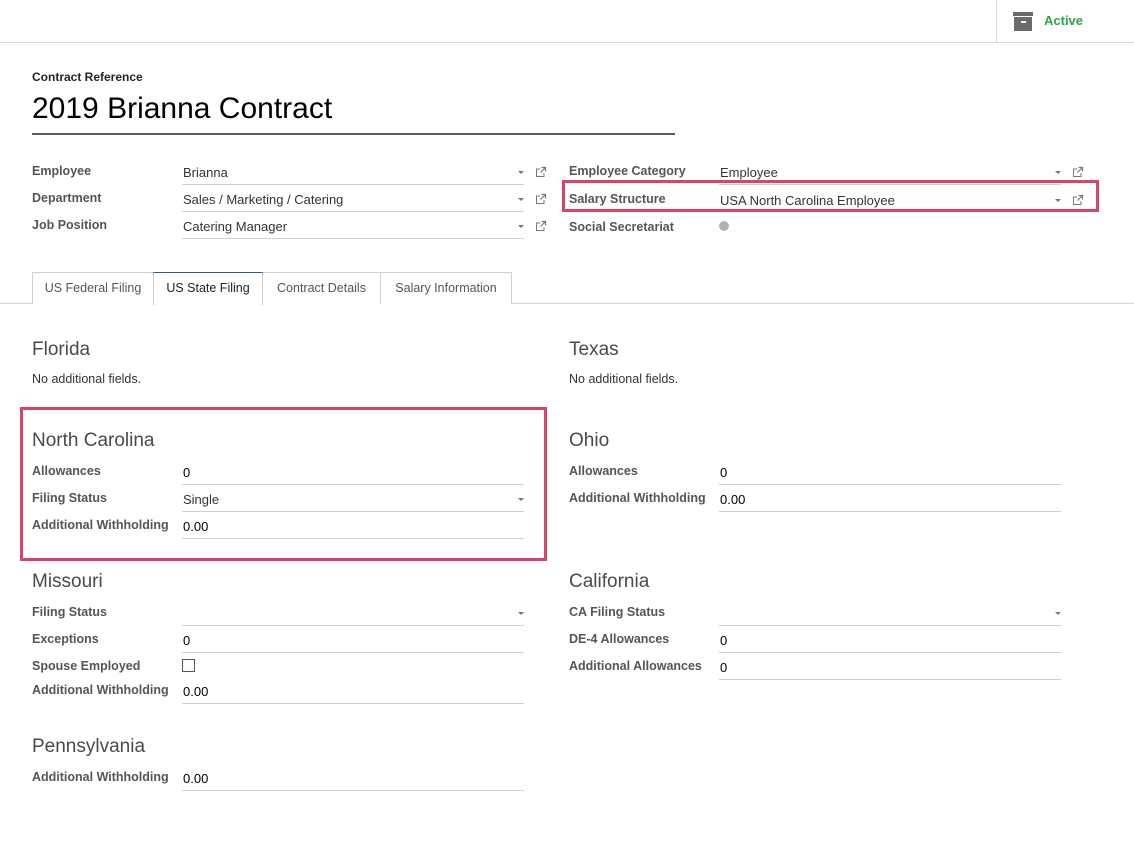 This screenshot has height=845, width=1134. What do you see at coordinates (188, 665) in the screenshot?
I see `mo-spouse-employed-checkbox` at bounding box center [188, 665].